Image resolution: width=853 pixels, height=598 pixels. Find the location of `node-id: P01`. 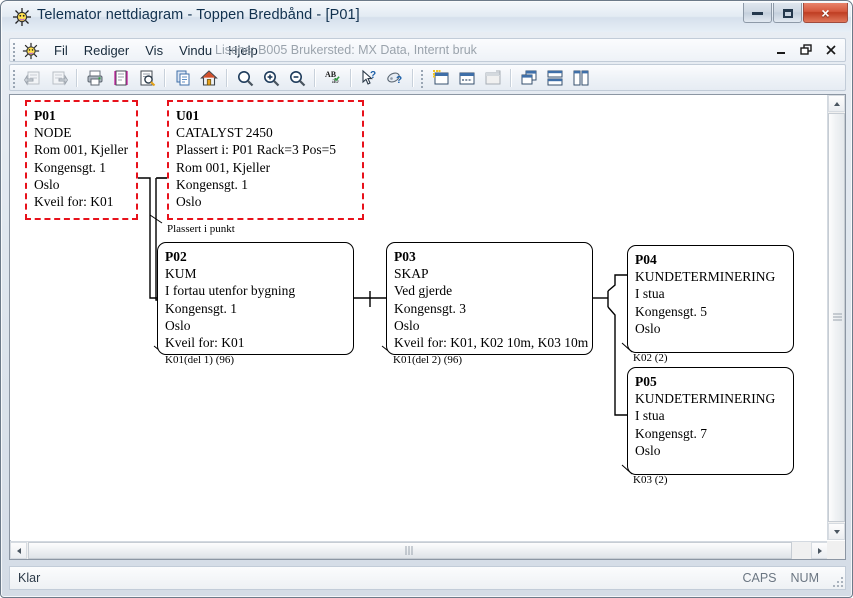

node-id: P01 is located at coordinates (45, 115).